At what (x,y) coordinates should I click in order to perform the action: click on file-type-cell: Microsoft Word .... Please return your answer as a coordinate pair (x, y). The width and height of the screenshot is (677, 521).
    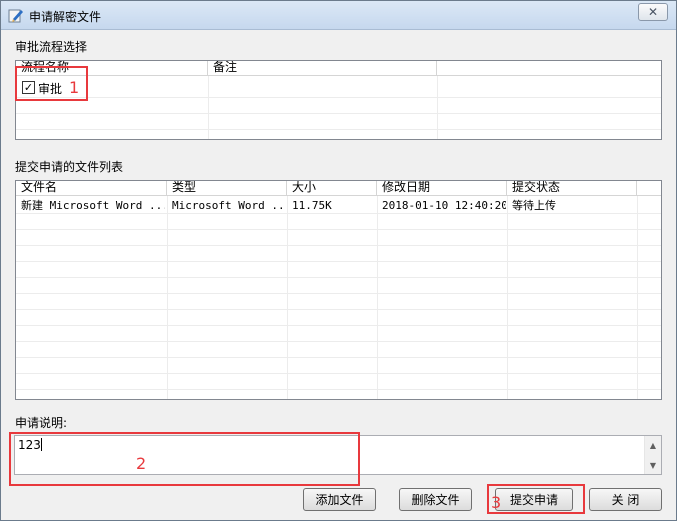
    Looking at the image, I should click on (228, 205).